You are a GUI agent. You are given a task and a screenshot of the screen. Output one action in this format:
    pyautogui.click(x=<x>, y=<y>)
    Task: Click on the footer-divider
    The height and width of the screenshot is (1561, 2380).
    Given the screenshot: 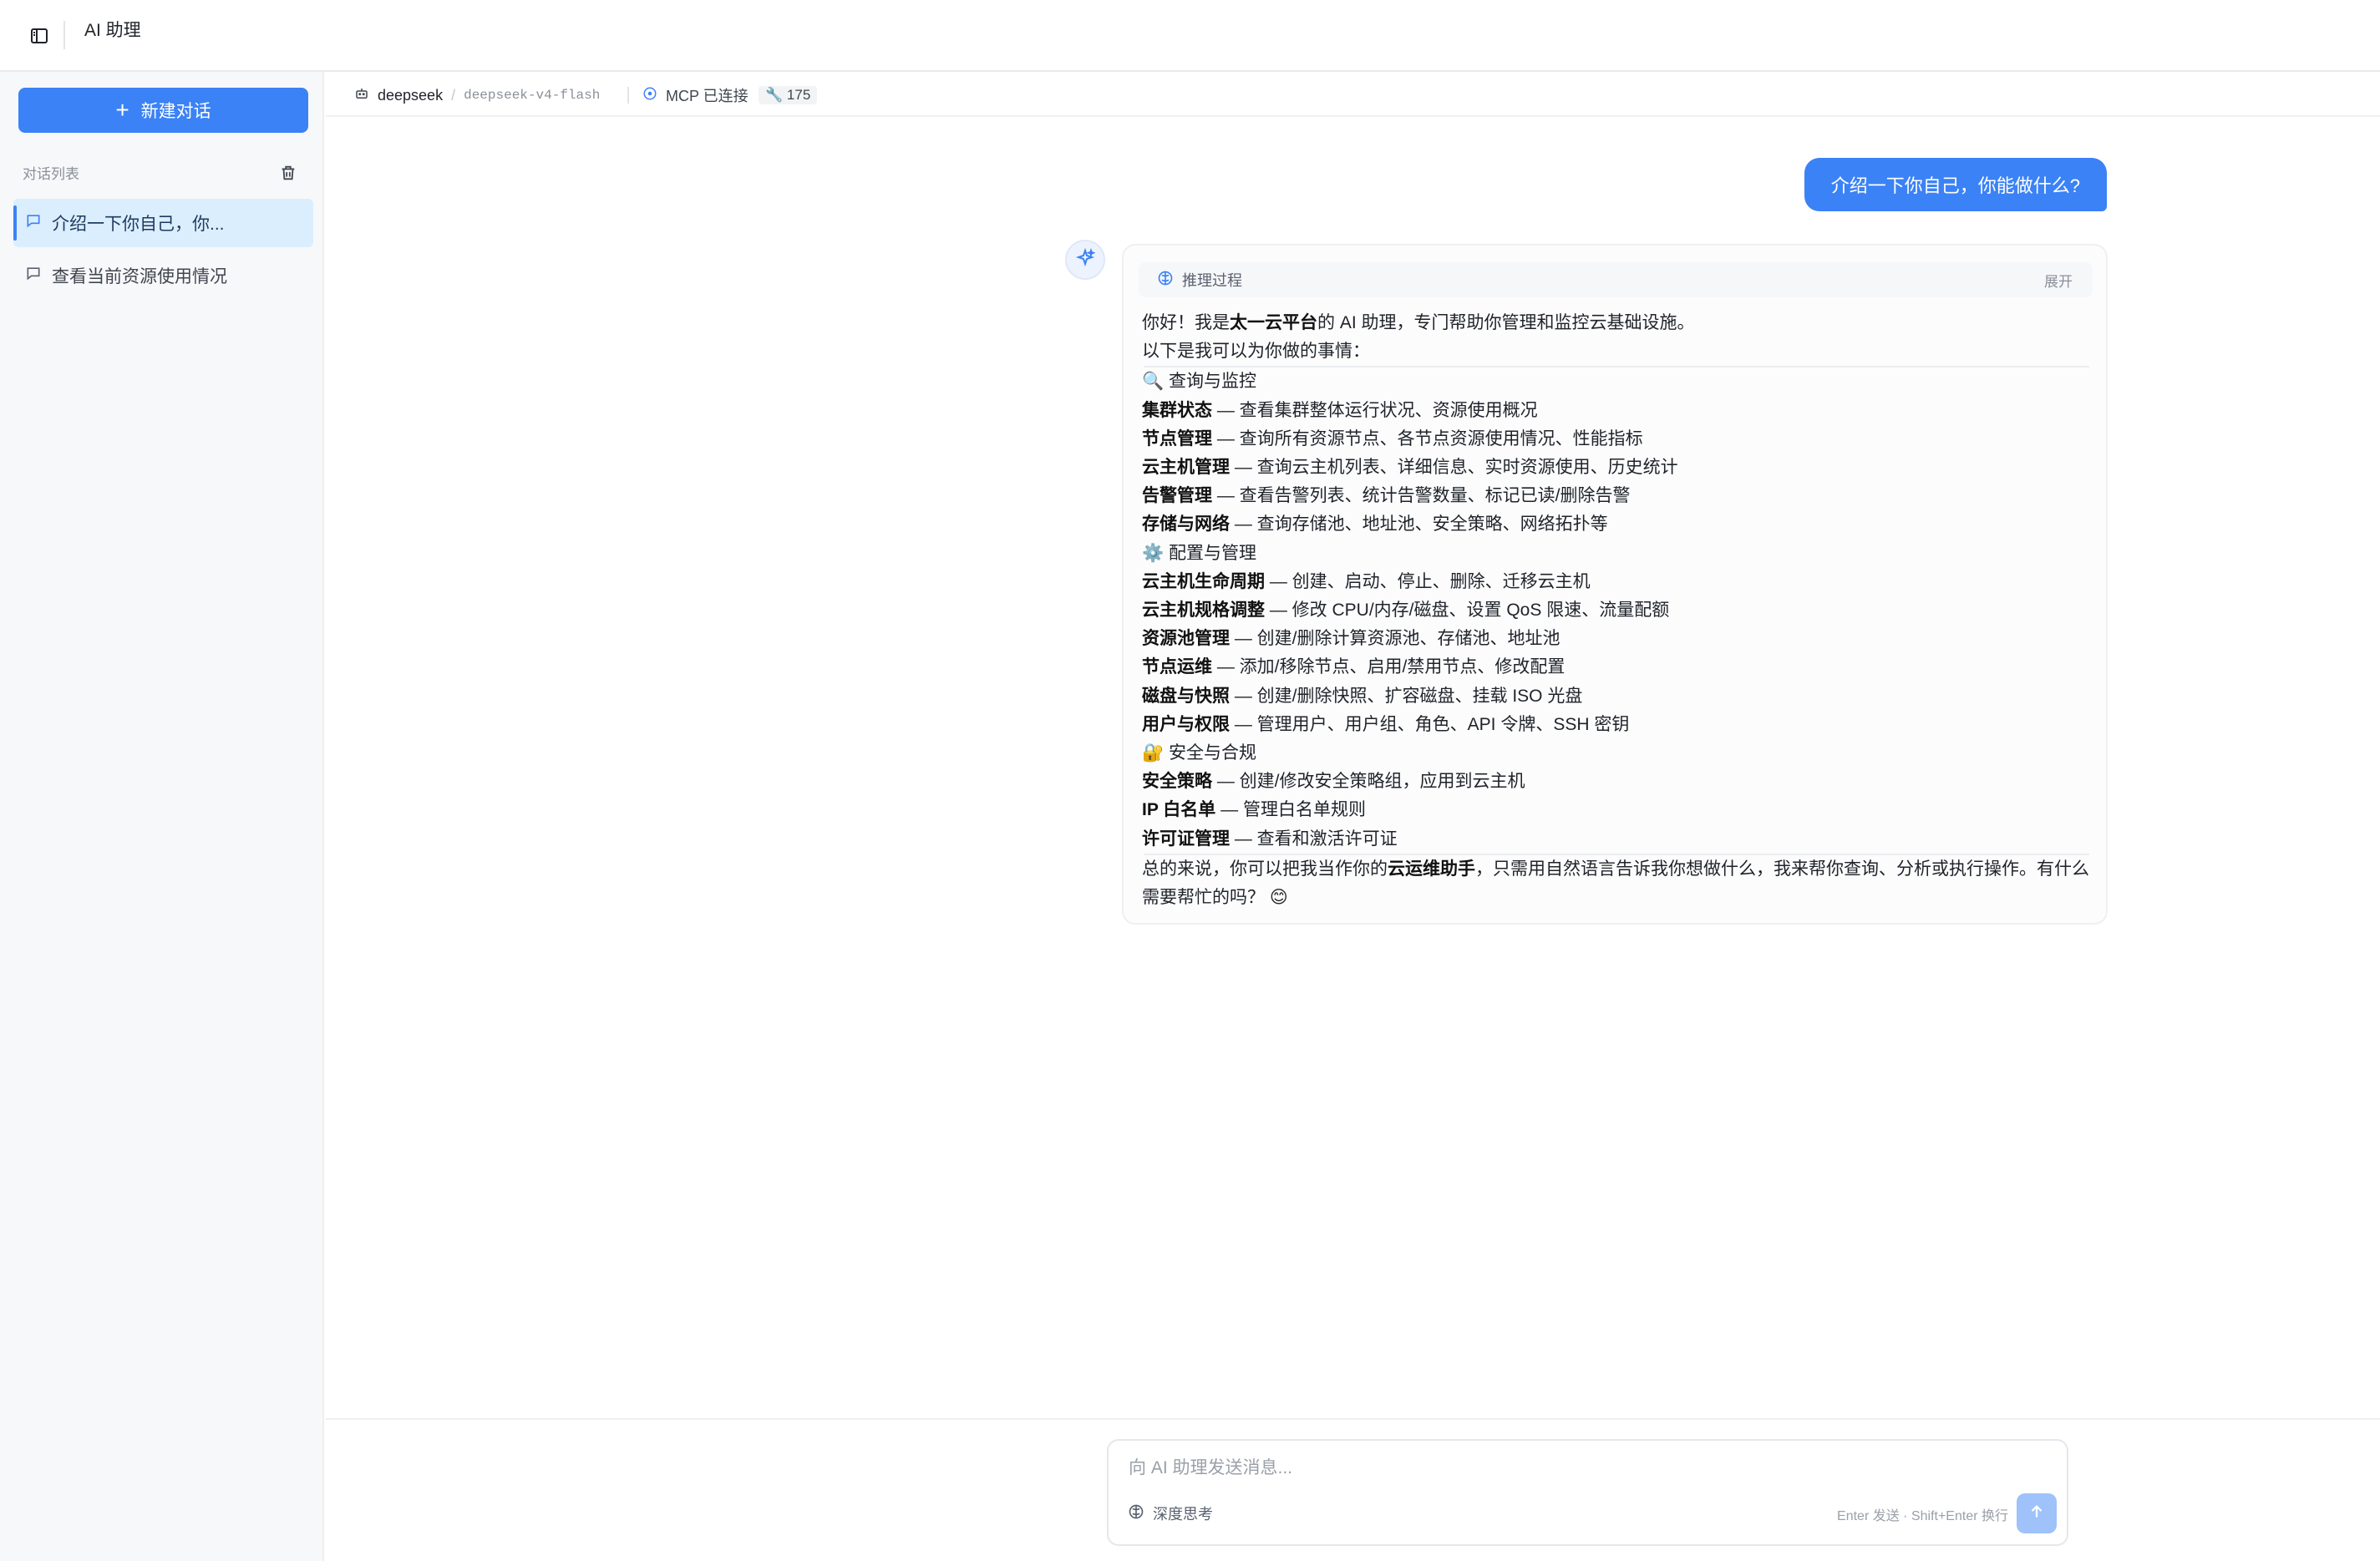 What is the action you would take?
    pyautogui.click(x=1353, y=1419)
    